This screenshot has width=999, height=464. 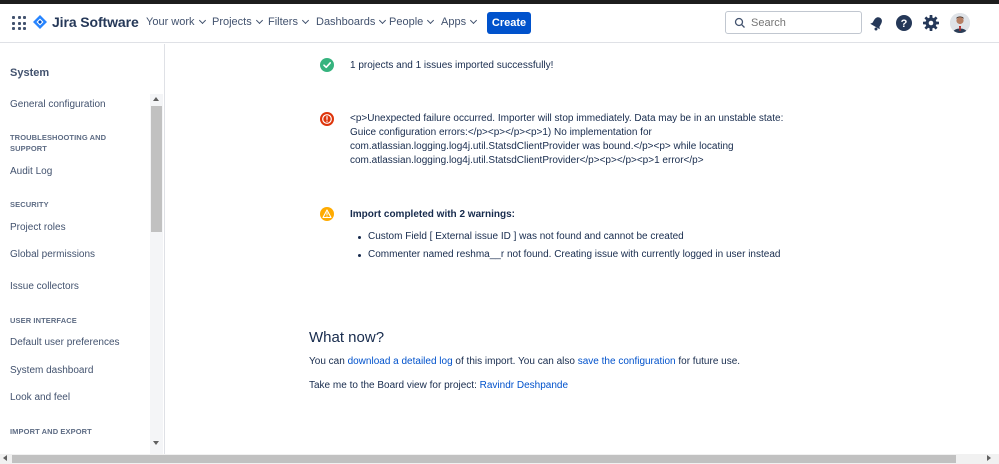 What do you see at coordinates (40, 22) in the screenshot?
I see `jira-logo-icon` at bounding box center [40, 22].